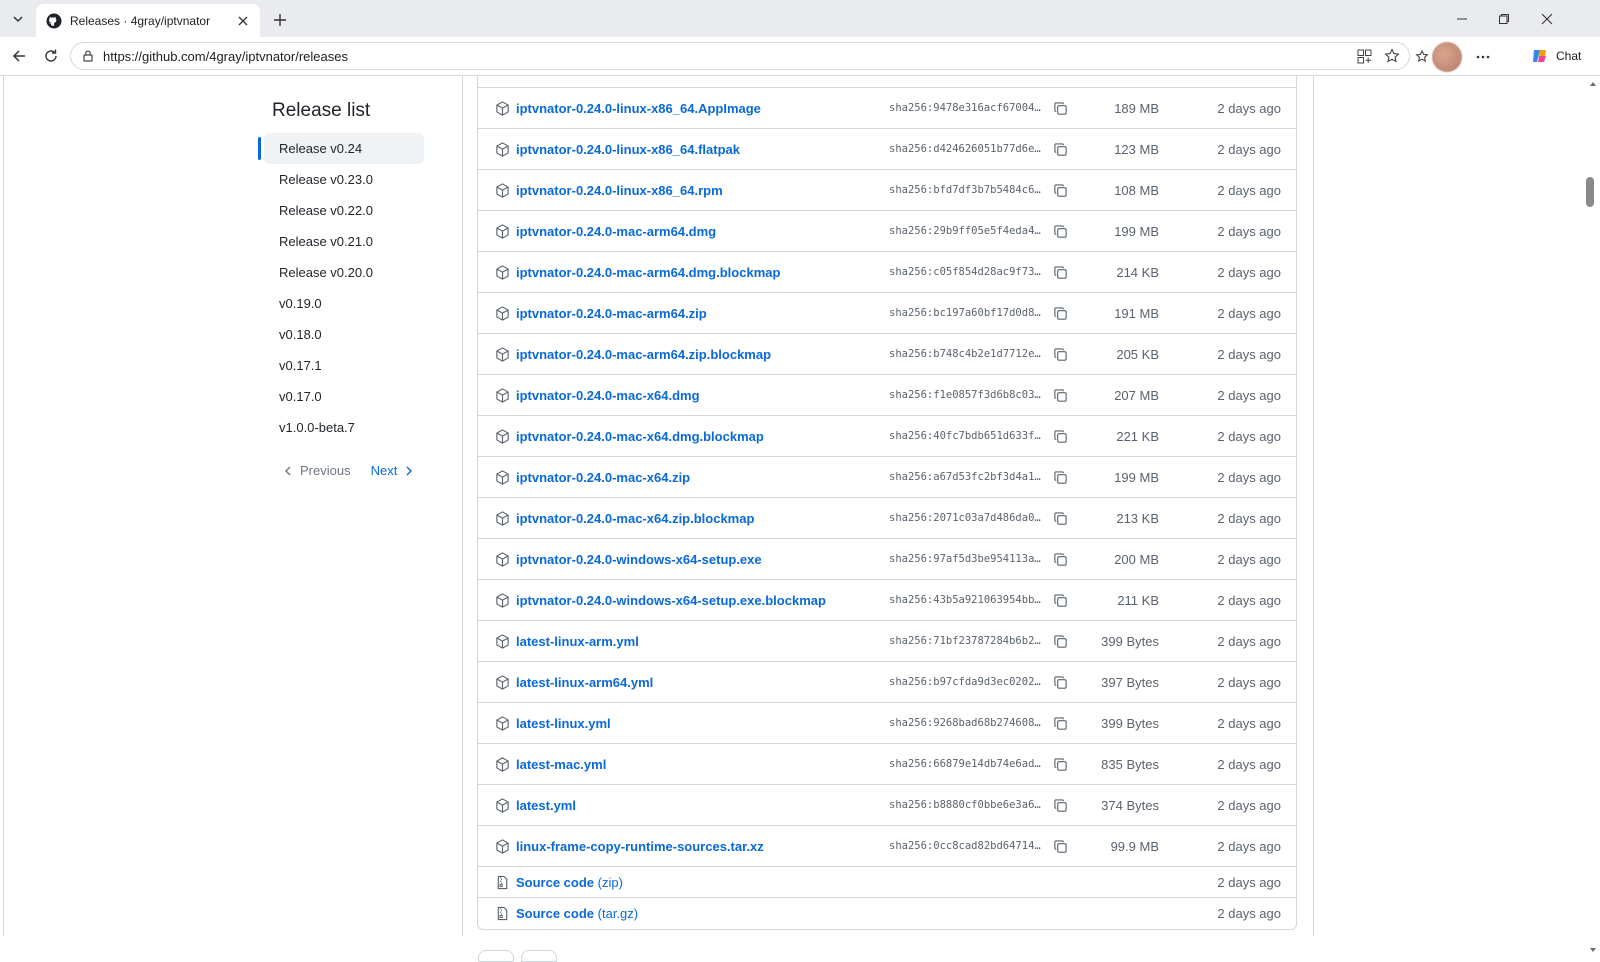 The image size is (1600, 962). What do you see at coordinates (1423, 57) in the screenshot?
I see `favorites-button` at bounding box center [1423, 57].